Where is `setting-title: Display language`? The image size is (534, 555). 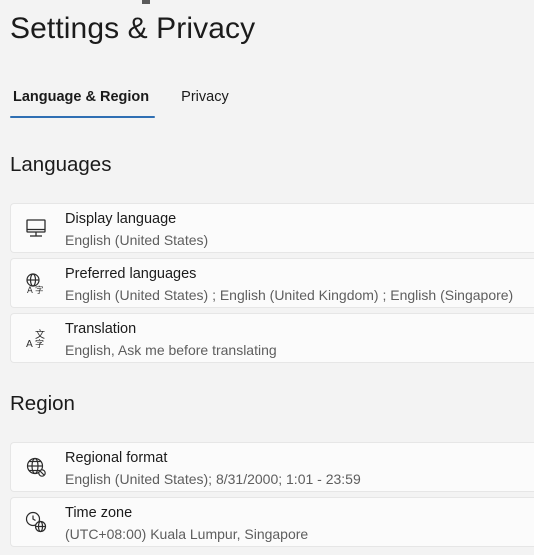 setting-title: Display language is located at coordinates (121, 219).